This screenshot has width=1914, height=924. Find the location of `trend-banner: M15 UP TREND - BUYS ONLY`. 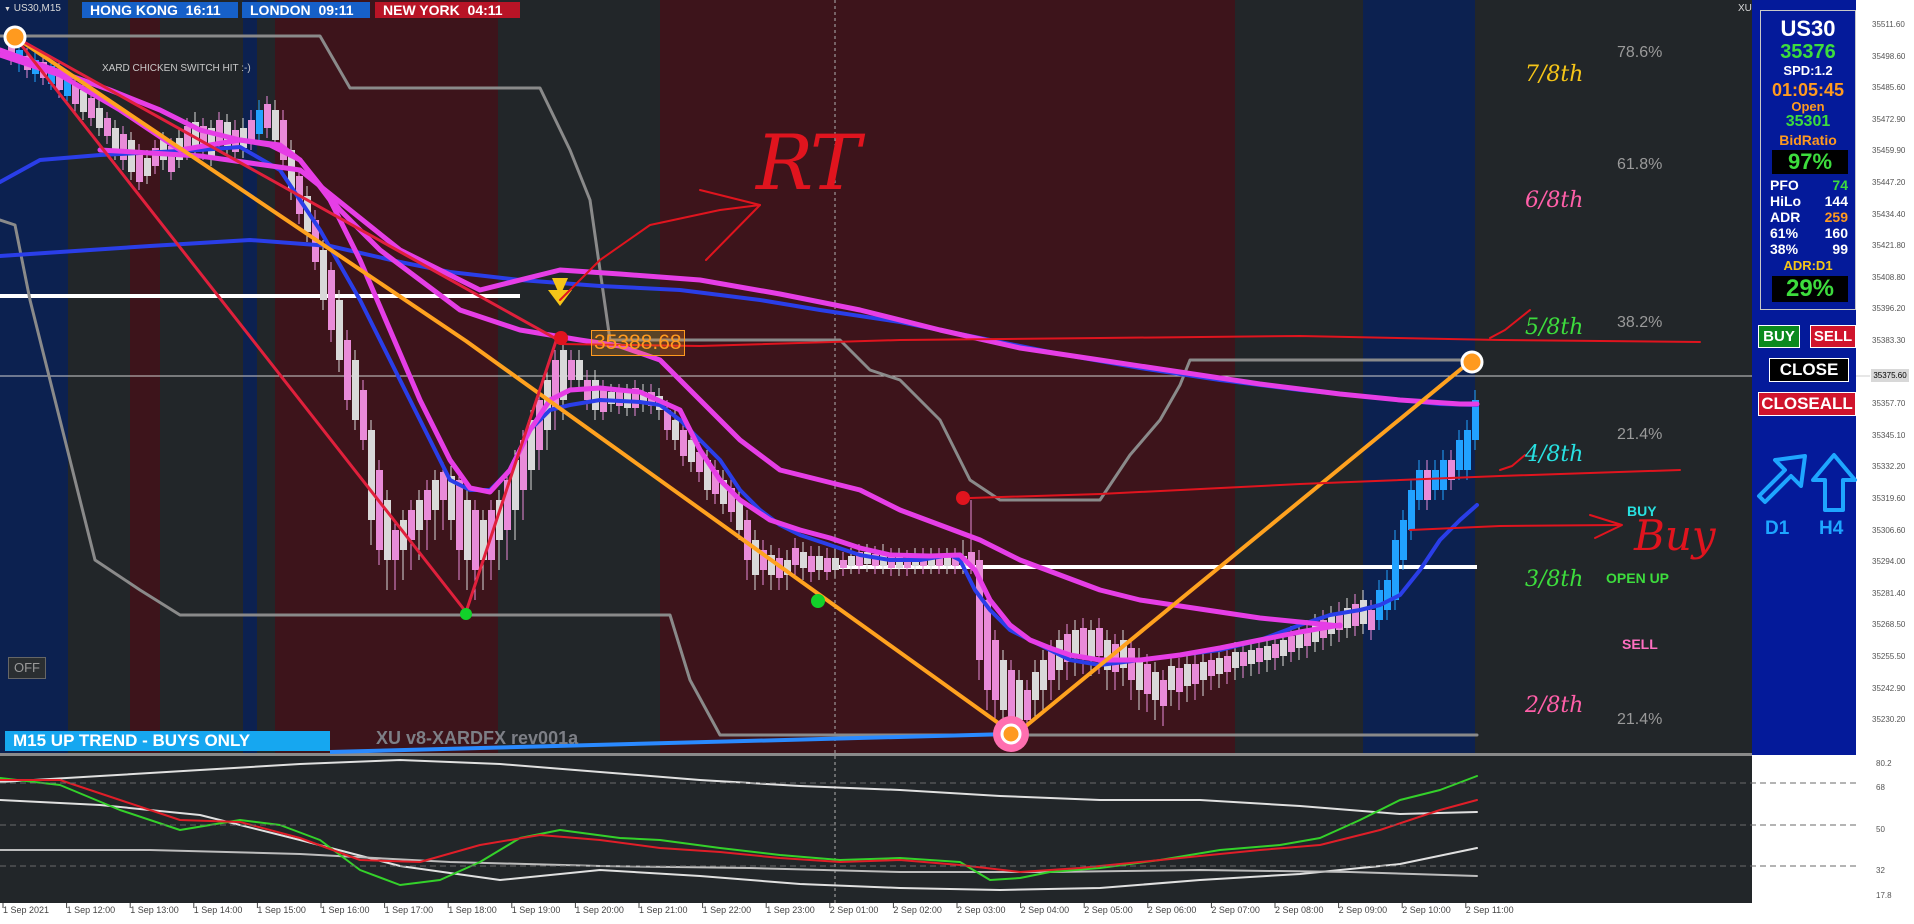

trend-banner: M15 UP TREND - BUYS ONLY is located at coordinates (167, 741).